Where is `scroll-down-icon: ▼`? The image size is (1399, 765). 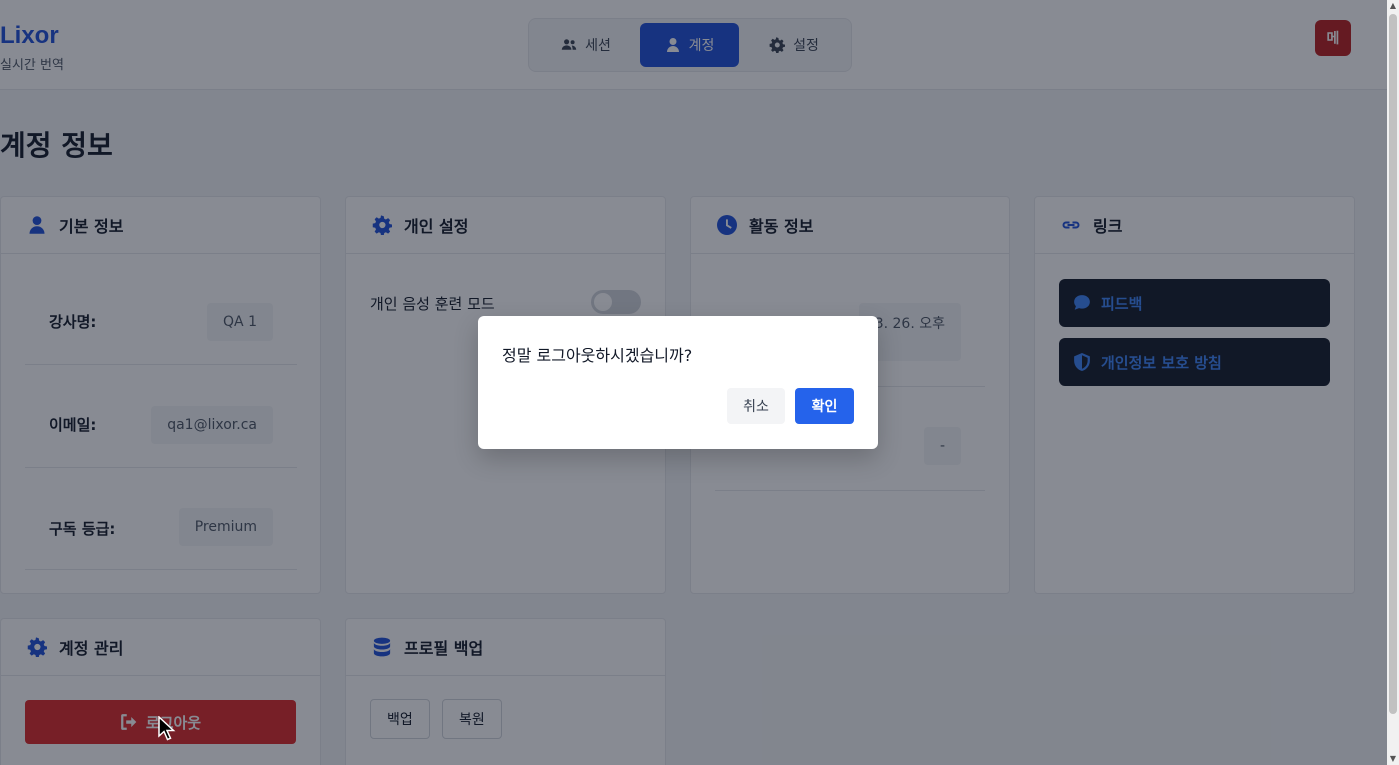 scroll-down-icon: ▼ is located at coordinates (1393, 759).